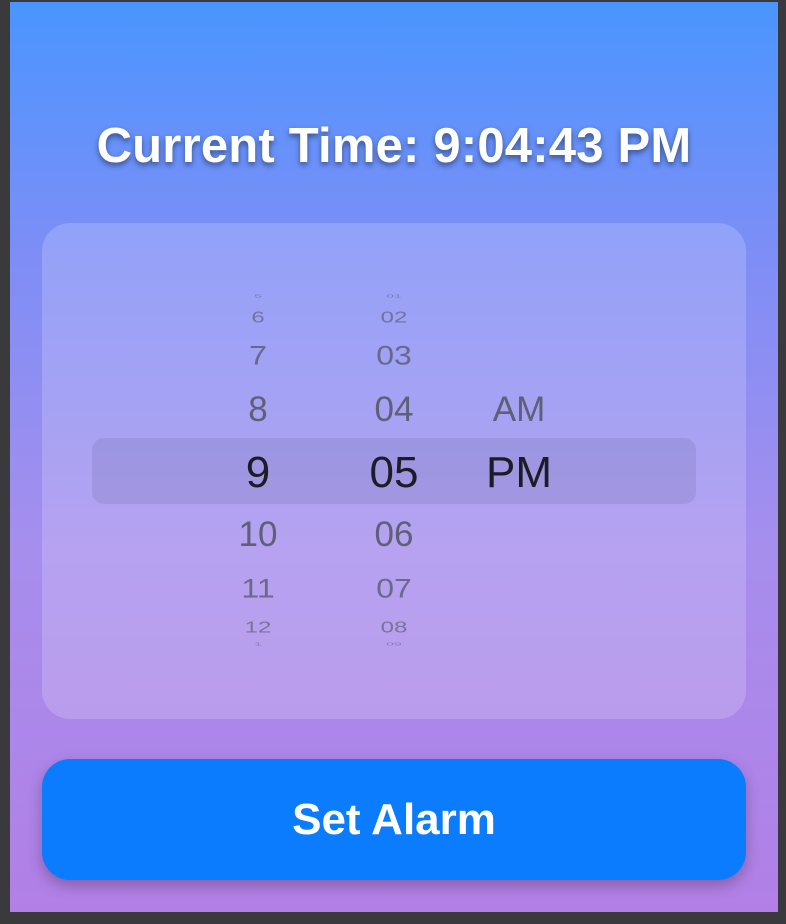 This screenshot has width=786, height=924. What do you see at coordinates (519, 409) in the screenshot?
I see `period-option: AM` at bounding box center [519, 409].